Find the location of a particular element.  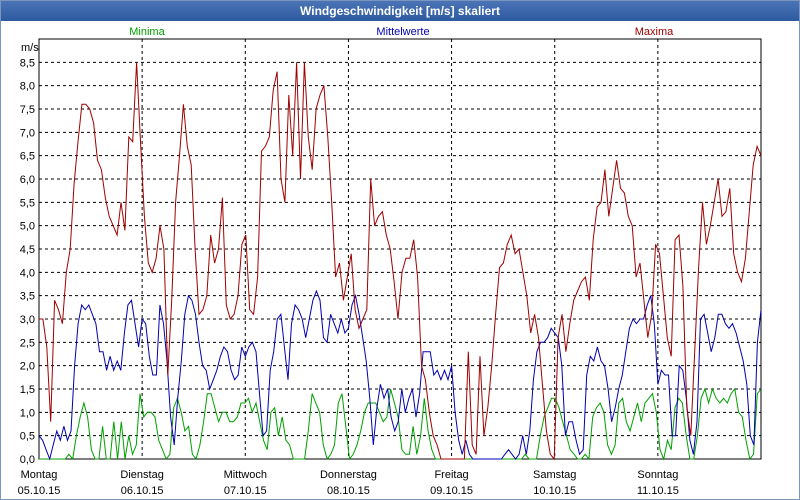

day-date-label: 09.10.15 is located at coordinates (451, 491).